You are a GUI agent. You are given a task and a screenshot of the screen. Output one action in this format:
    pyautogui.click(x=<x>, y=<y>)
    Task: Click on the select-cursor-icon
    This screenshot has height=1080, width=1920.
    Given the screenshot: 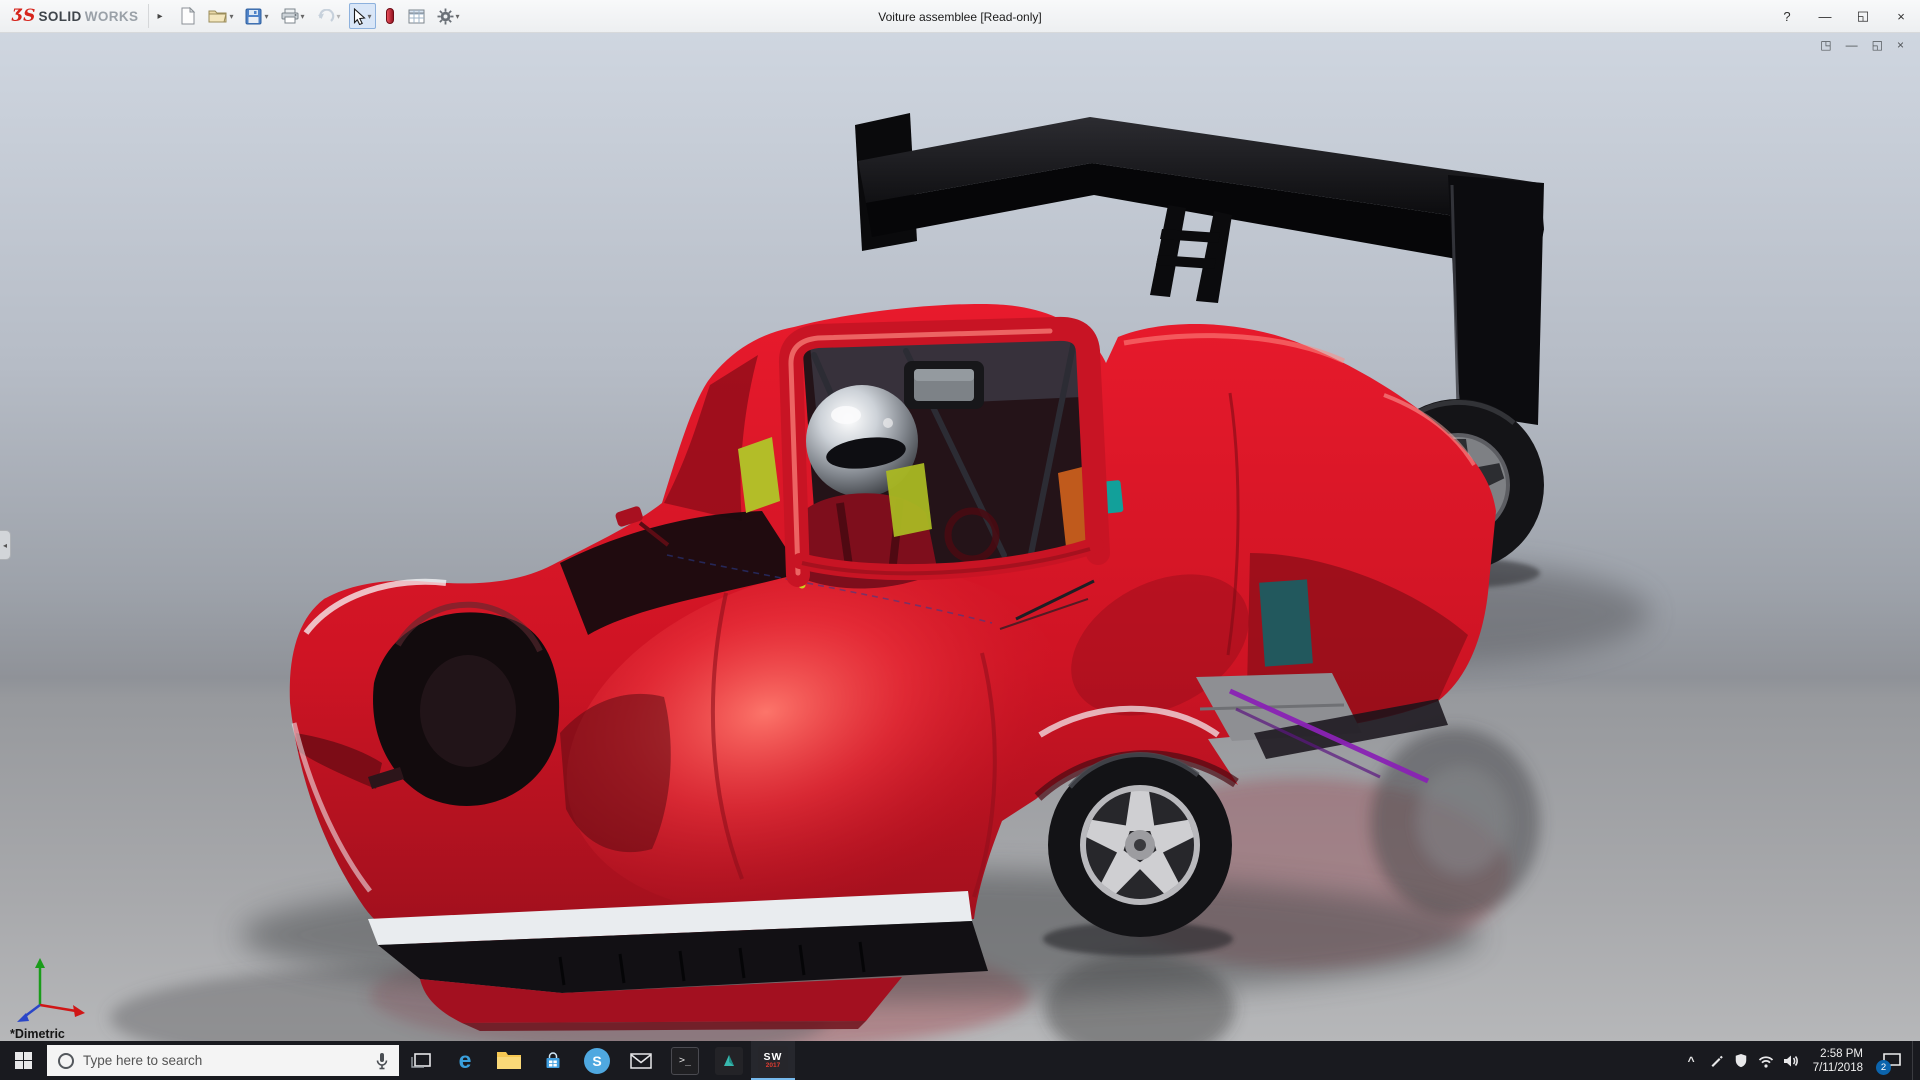 What is the action you would take?
    pyautogui.click(x=359, y=16)
    